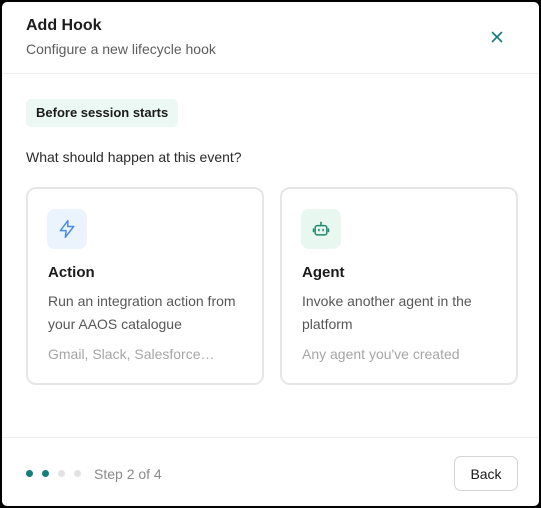 This screenshot has height=508, width=541. Describe the element at coordinates (321, 229) in the screenshot. I see `robot-icon` at that location.